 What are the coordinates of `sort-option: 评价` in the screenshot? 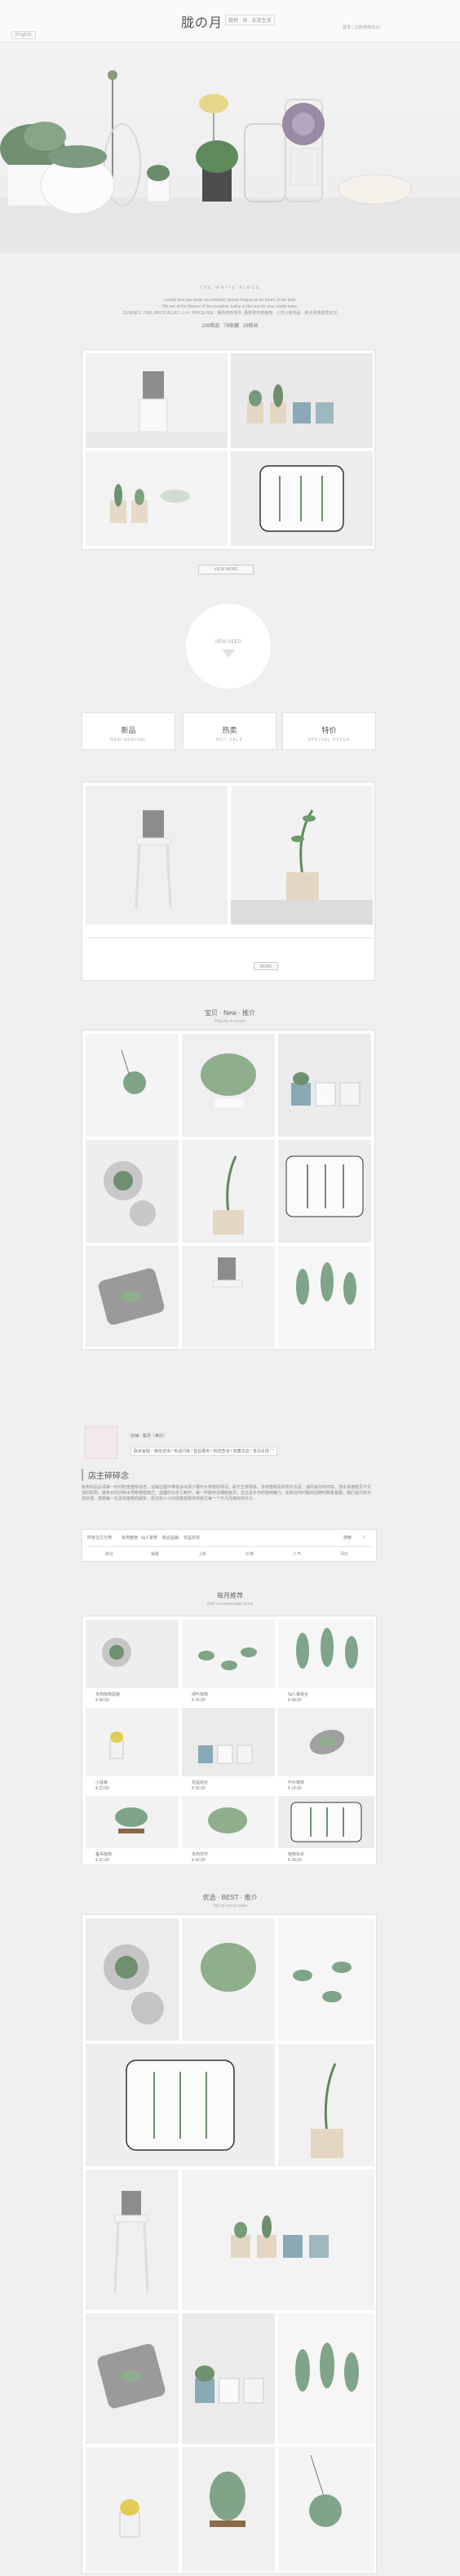 It's located at (344, 1554).